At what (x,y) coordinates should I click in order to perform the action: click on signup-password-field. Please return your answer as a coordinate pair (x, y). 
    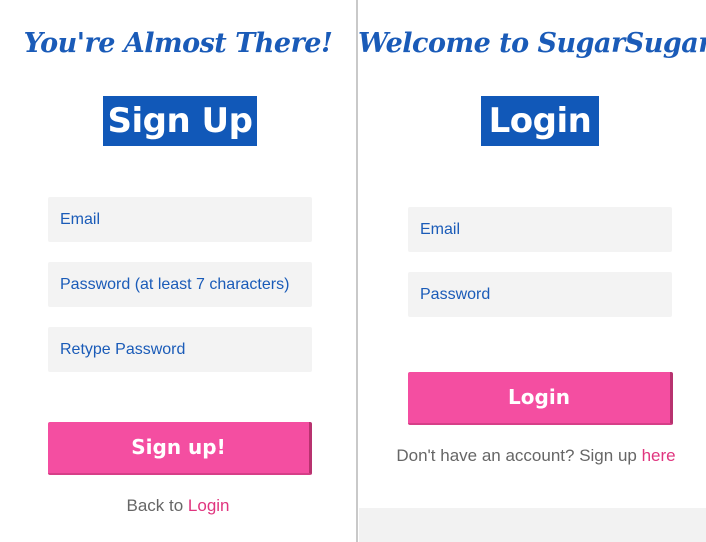
    Looking at the image, I should click on (180, 284).